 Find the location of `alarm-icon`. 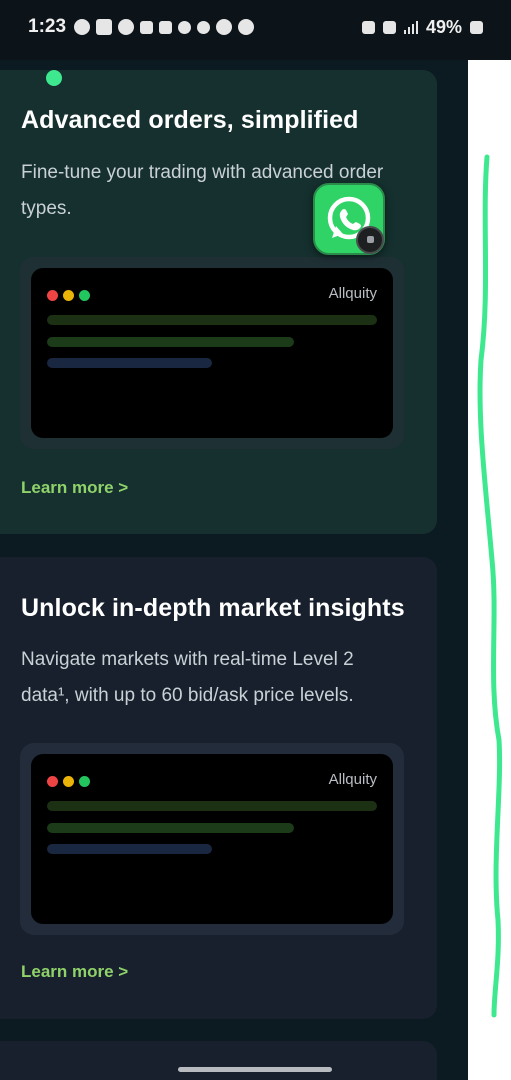

alarm-icon is located at coordinates (368, 27).